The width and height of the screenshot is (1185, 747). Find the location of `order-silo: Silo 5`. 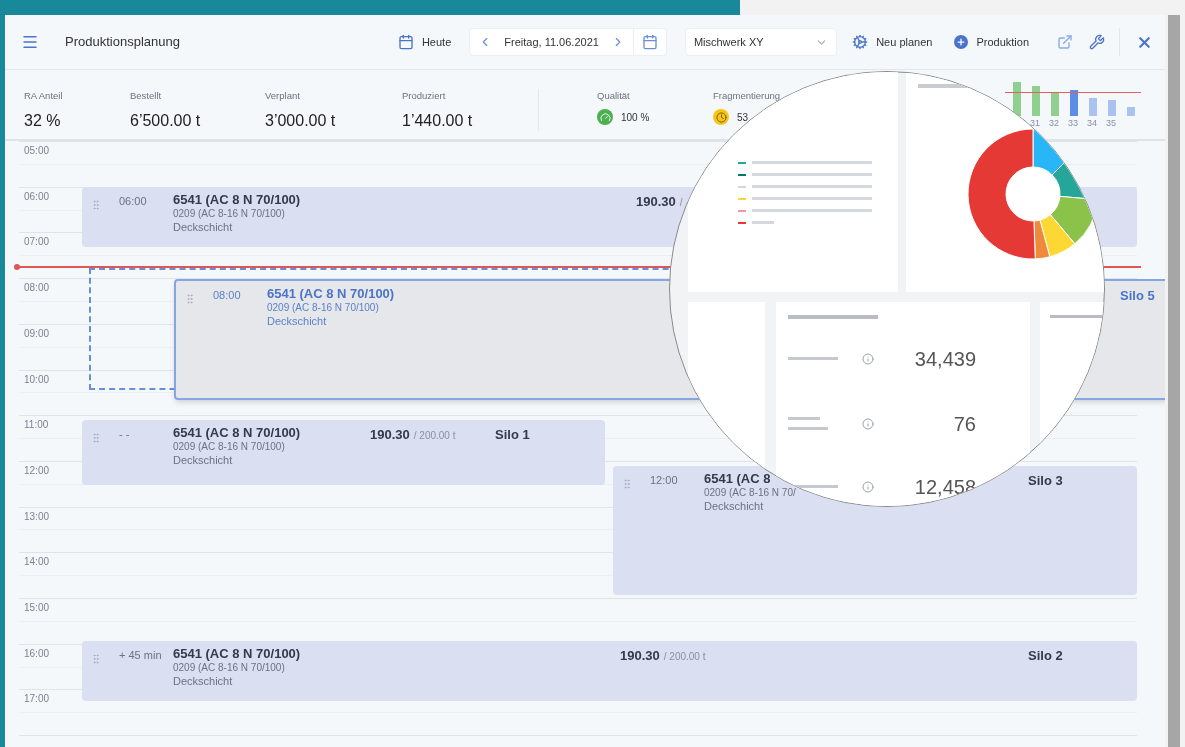

order-silo: Silo 5 is located at coordinates (1137, 296).